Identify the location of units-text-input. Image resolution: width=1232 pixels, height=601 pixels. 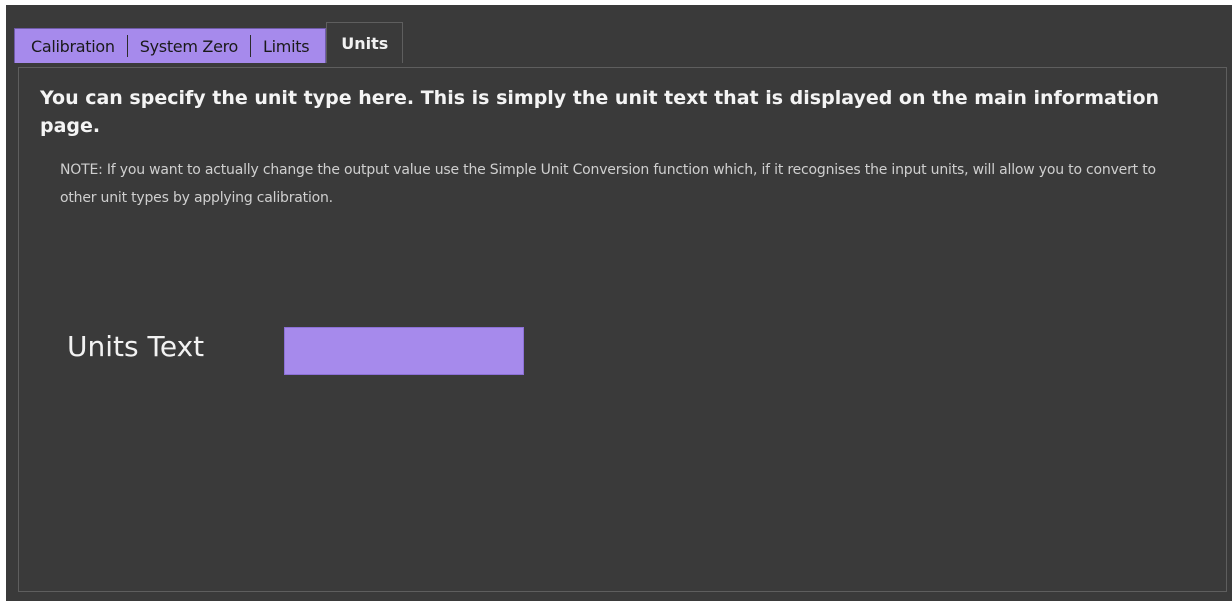
(404, 351).